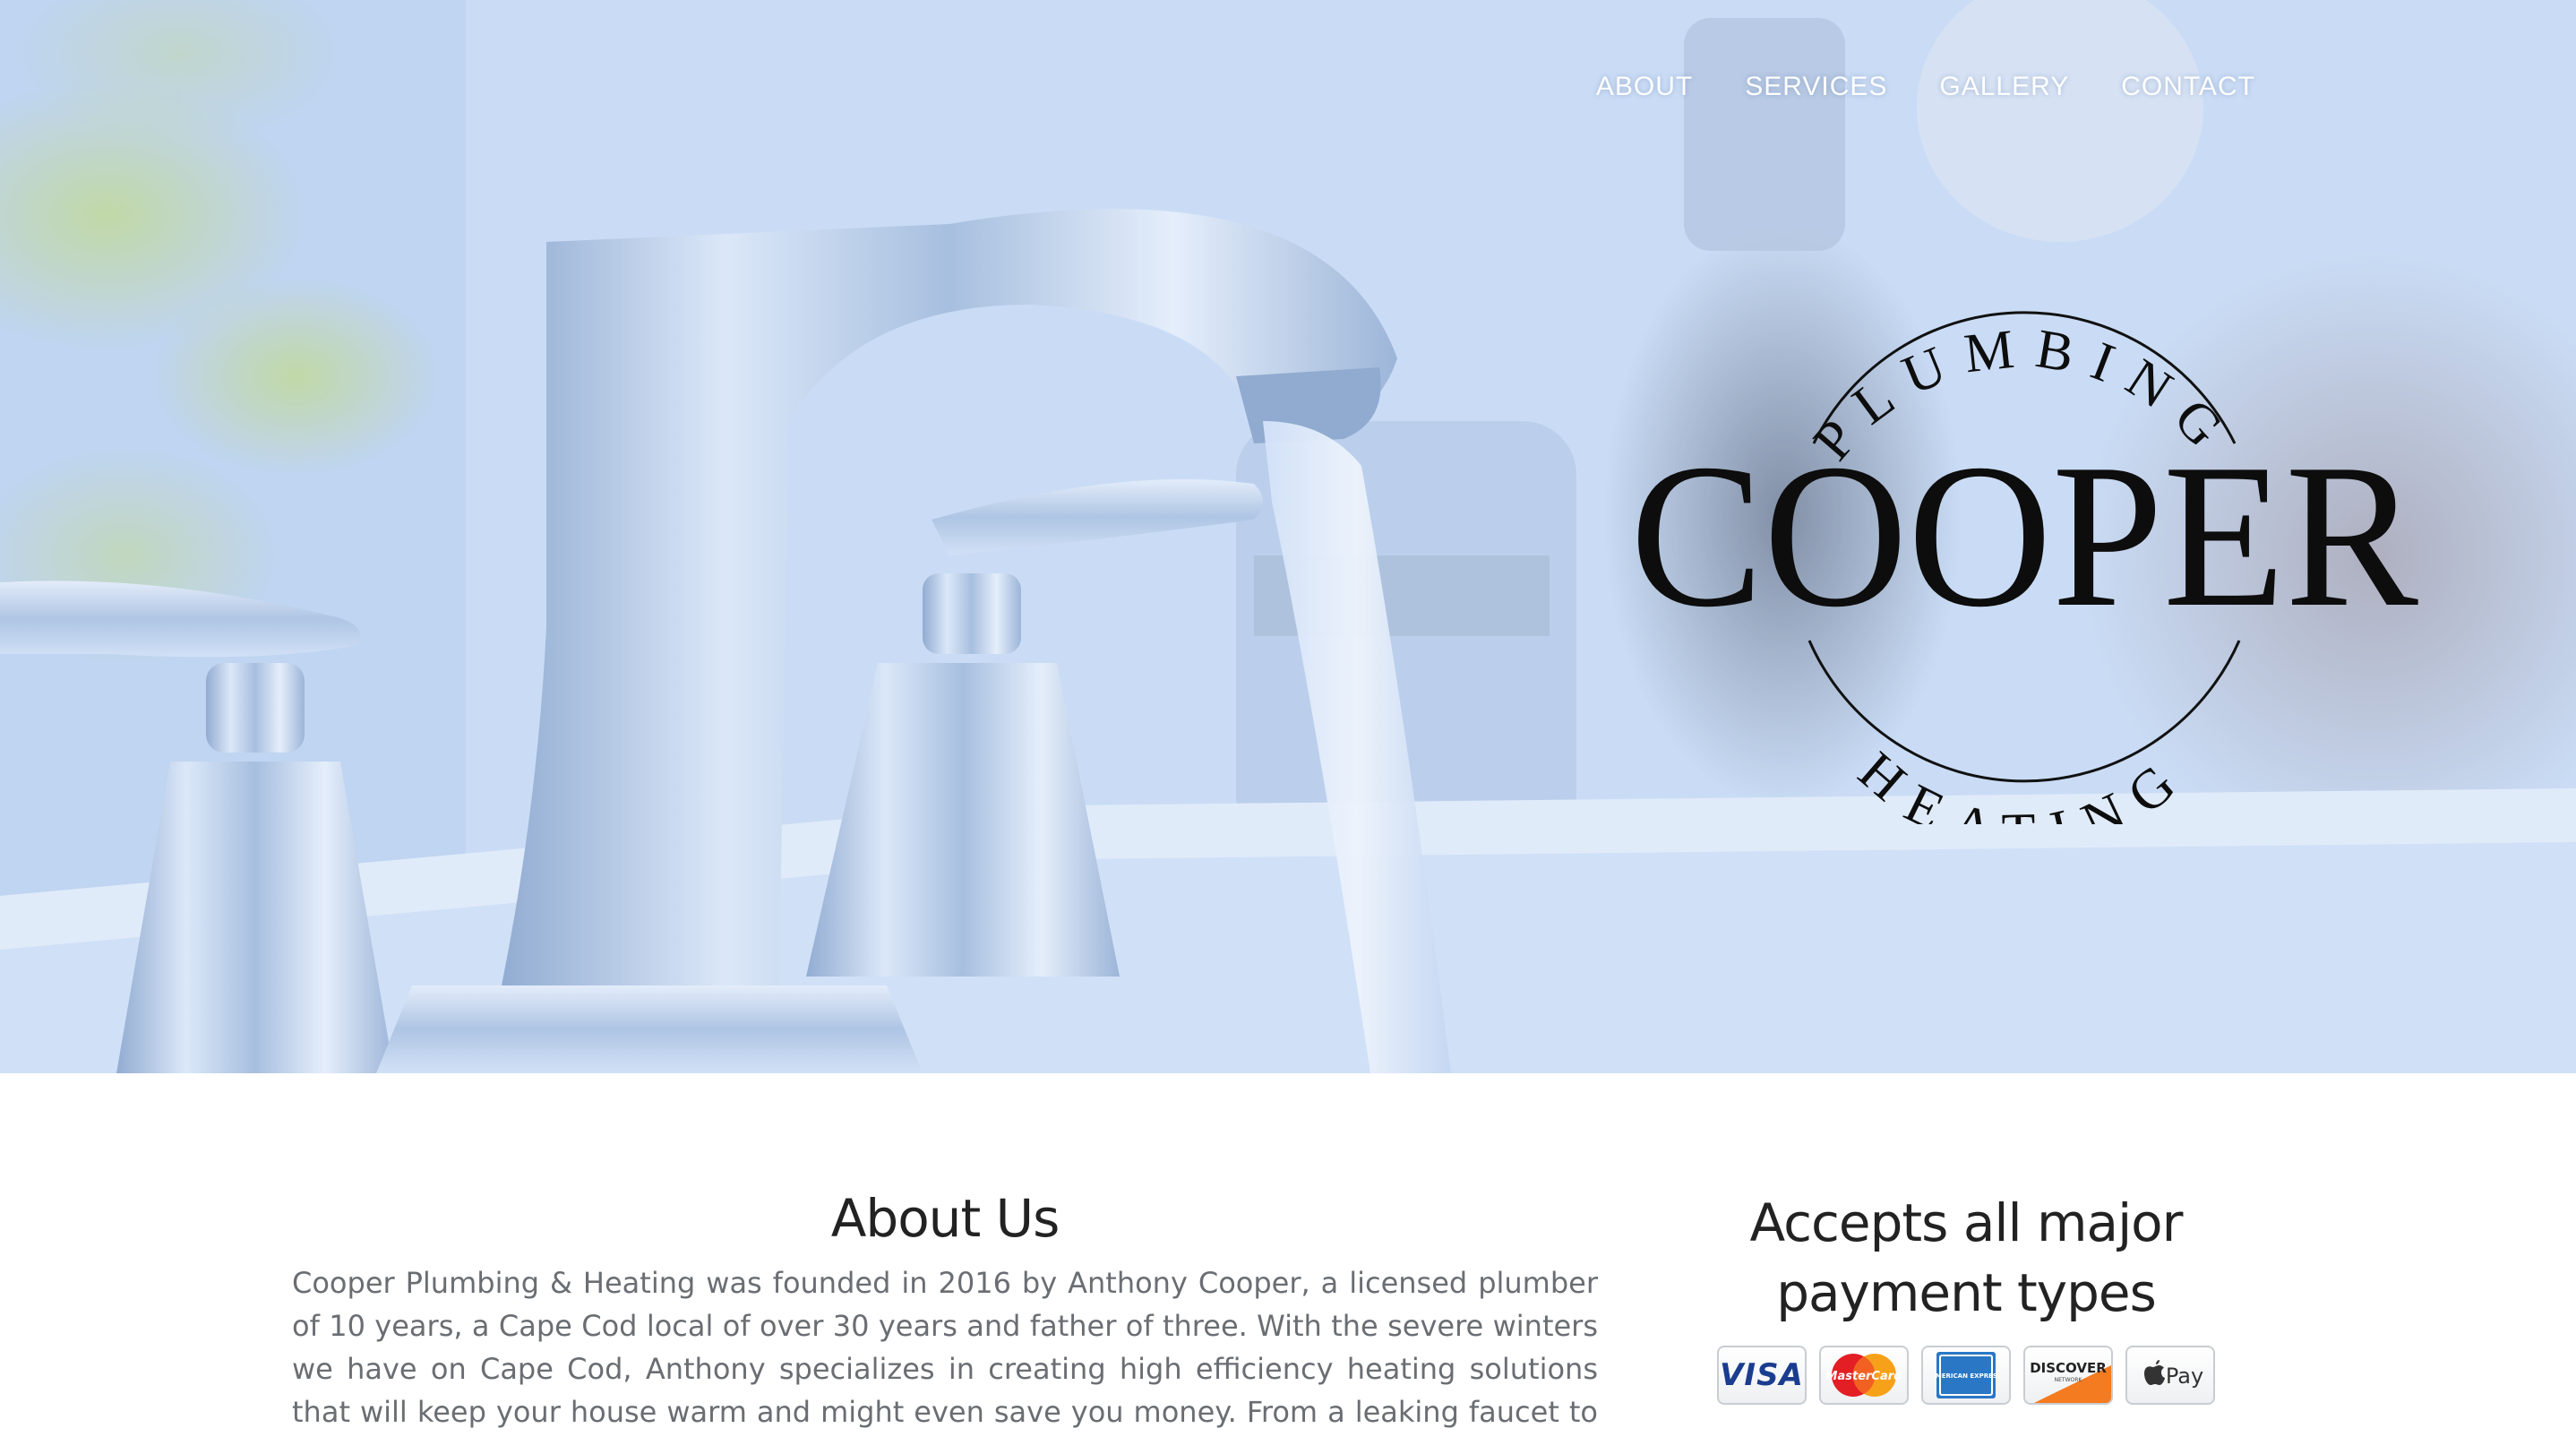  I want to click on nav-gallery: GALLERY, so click(2004, 87).